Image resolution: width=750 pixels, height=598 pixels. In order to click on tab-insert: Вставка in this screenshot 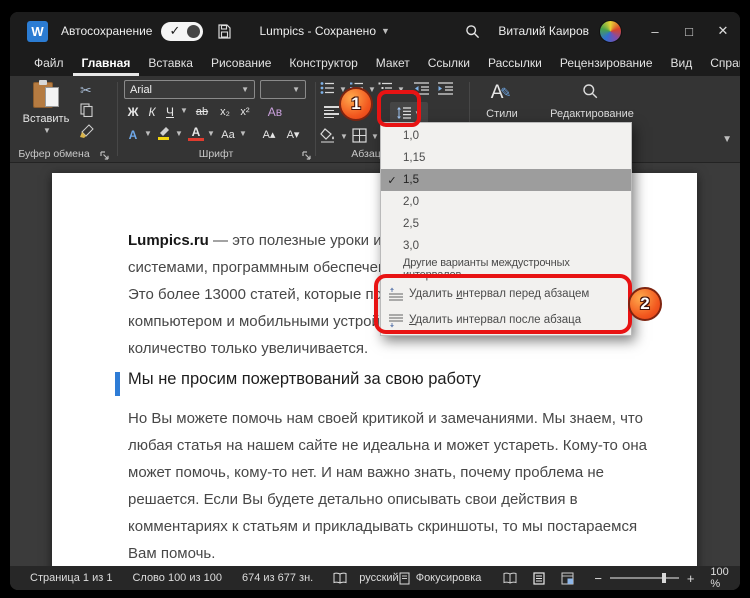, I will do `click(170, 63)`.